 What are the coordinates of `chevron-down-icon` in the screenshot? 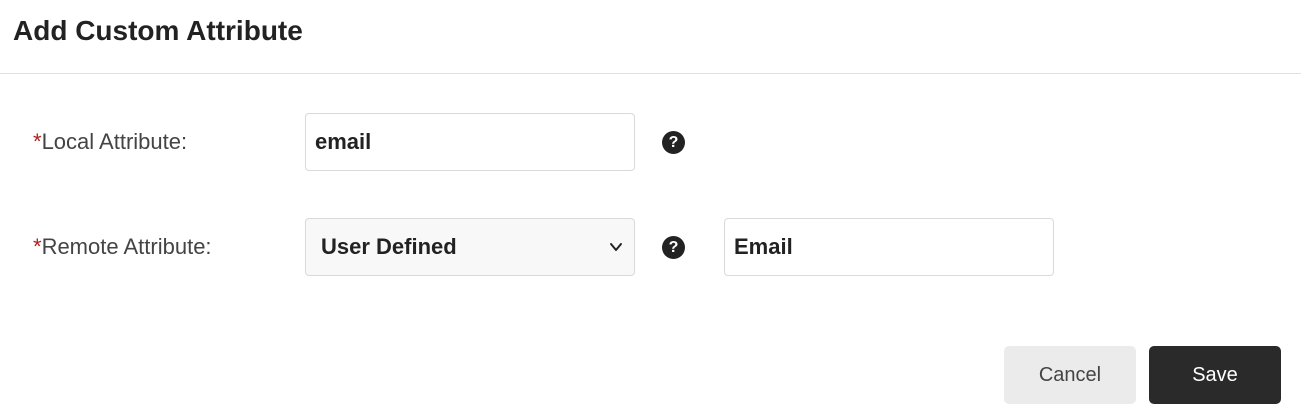 It's located at (616, 247).